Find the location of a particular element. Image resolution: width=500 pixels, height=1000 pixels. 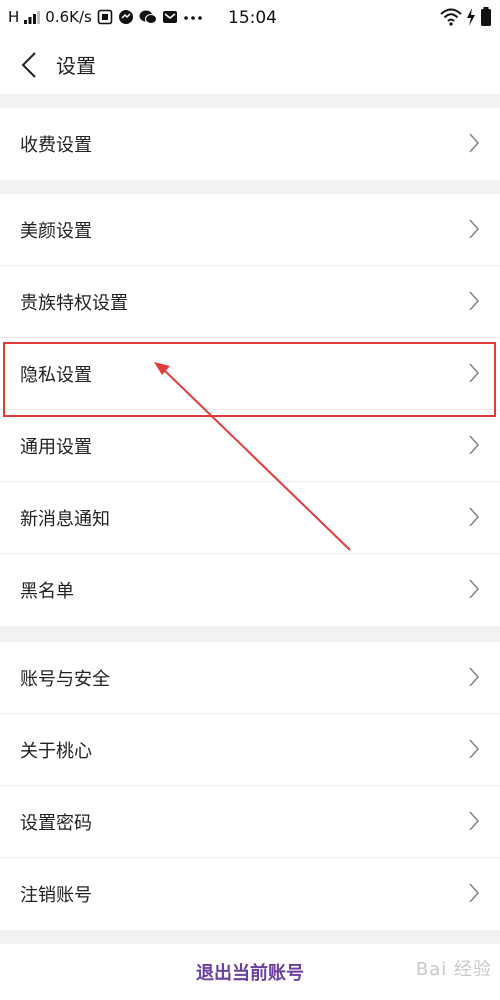

more-icon is located at coordinates (193, 18).